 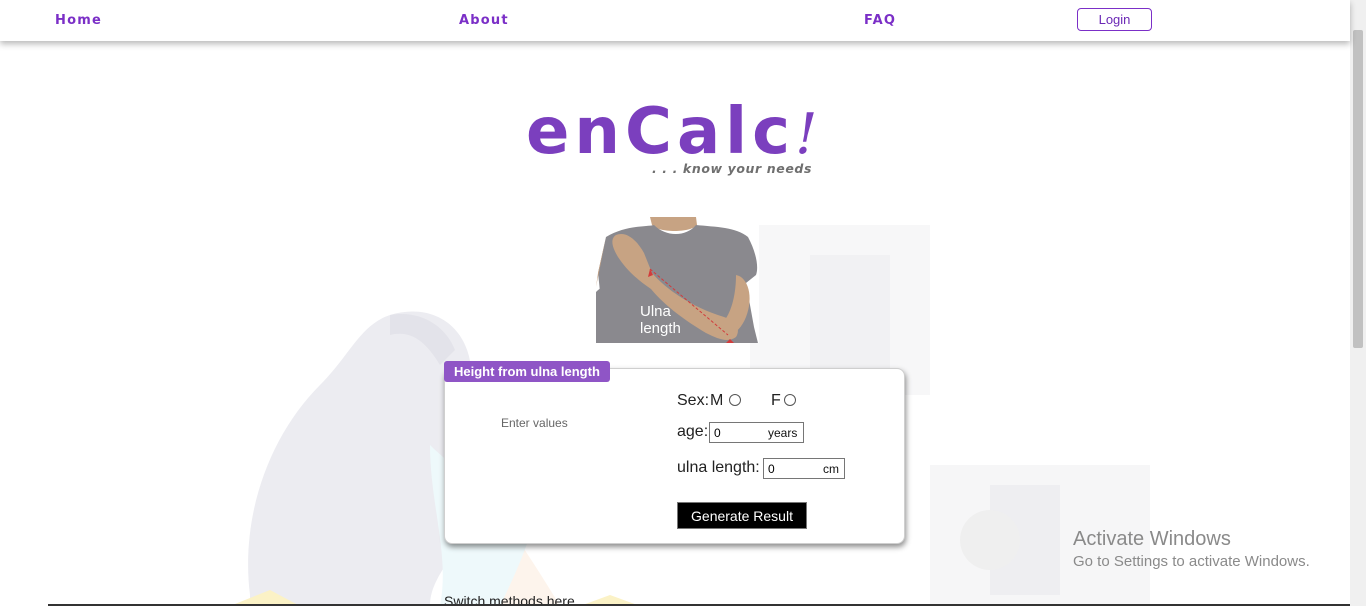 What do you see at coordinates (534, 423) in the screenshot?
I see `enter-values-label: Enter values` at bounding box center [534, 423].